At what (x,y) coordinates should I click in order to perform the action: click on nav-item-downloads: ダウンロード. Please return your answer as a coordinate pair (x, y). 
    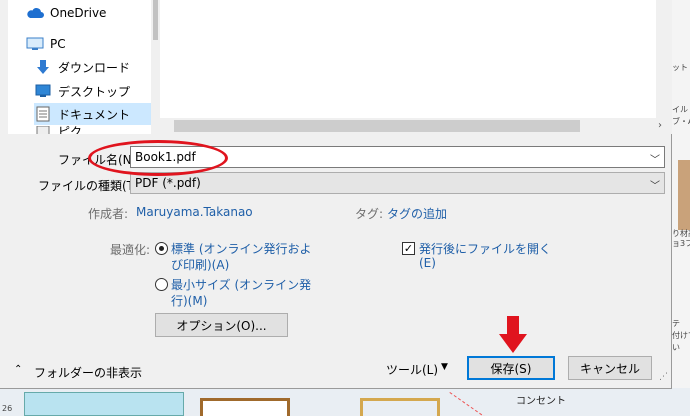
    Looking at the image, I should click on (96, 67).